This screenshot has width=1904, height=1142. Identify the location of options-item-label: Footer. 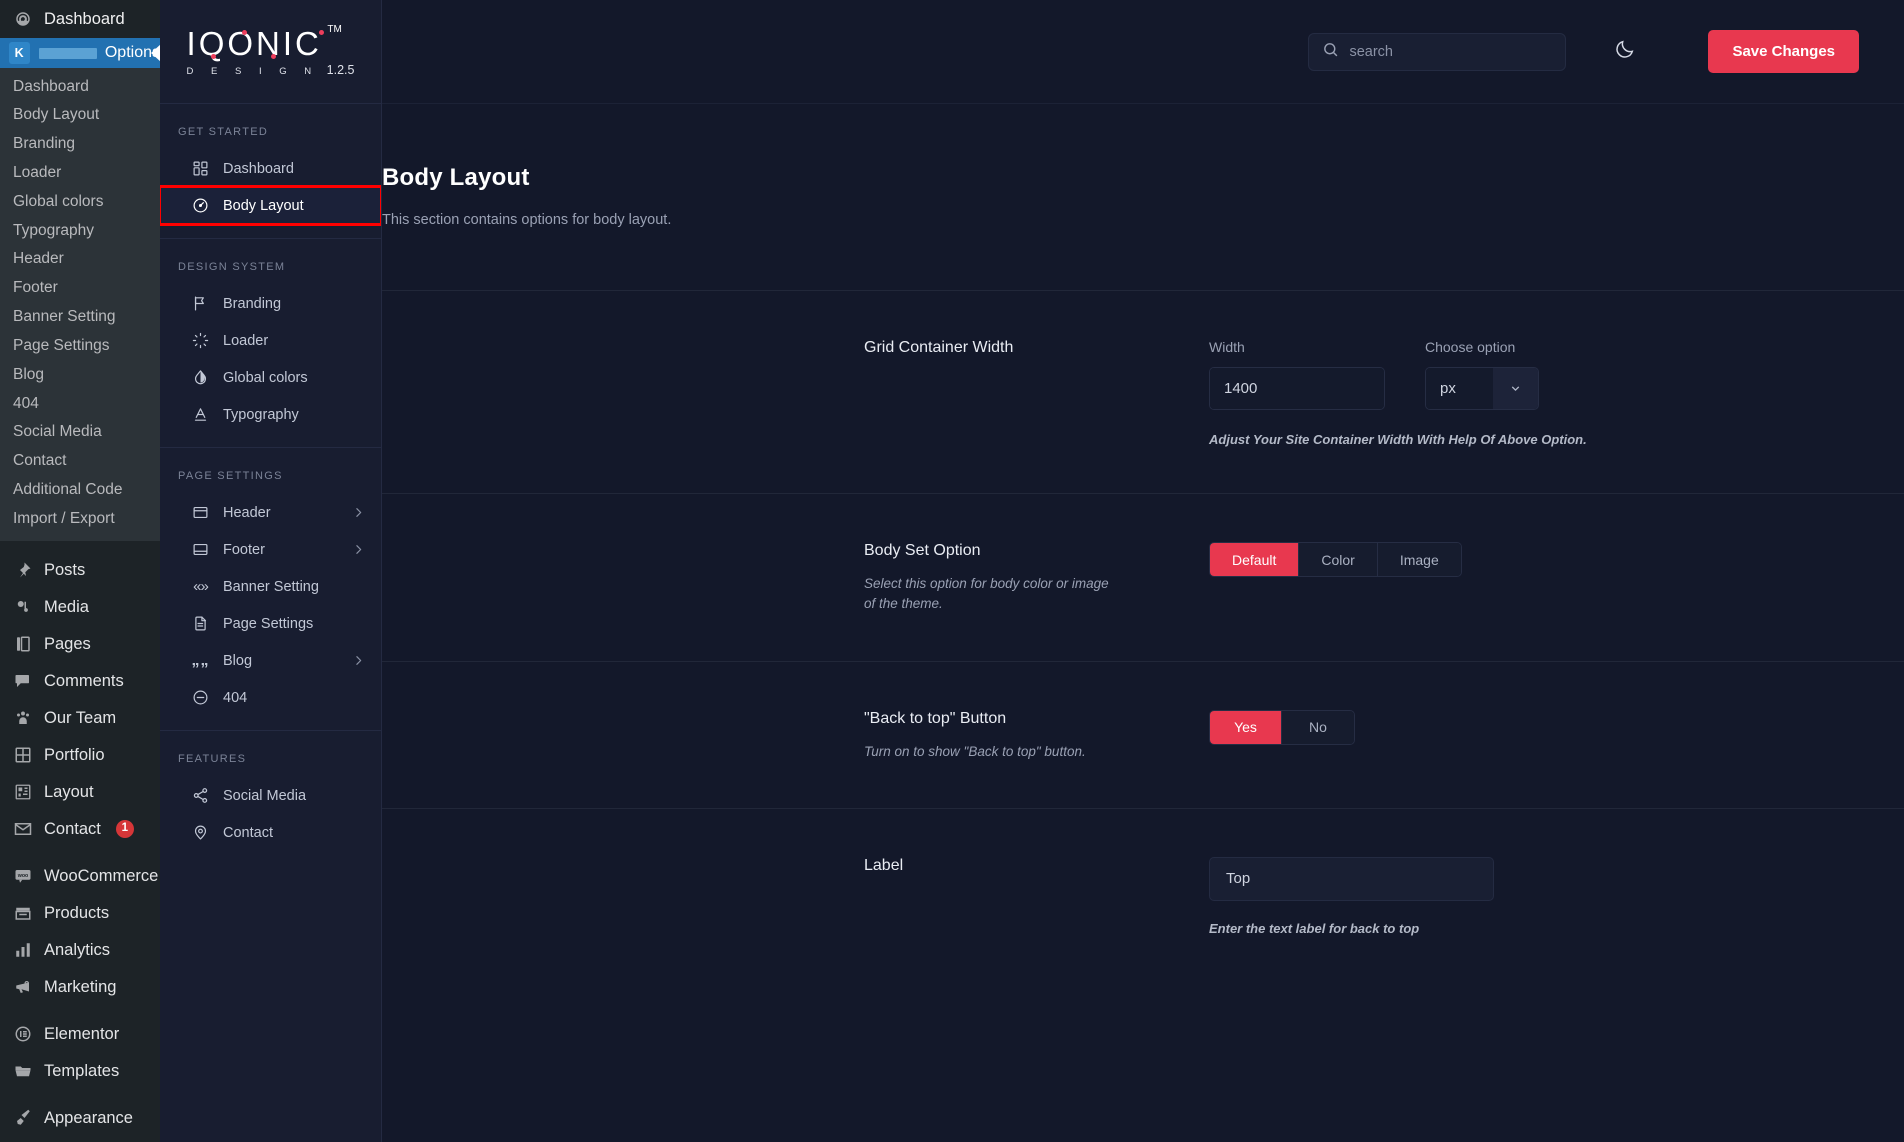
(244, 549).